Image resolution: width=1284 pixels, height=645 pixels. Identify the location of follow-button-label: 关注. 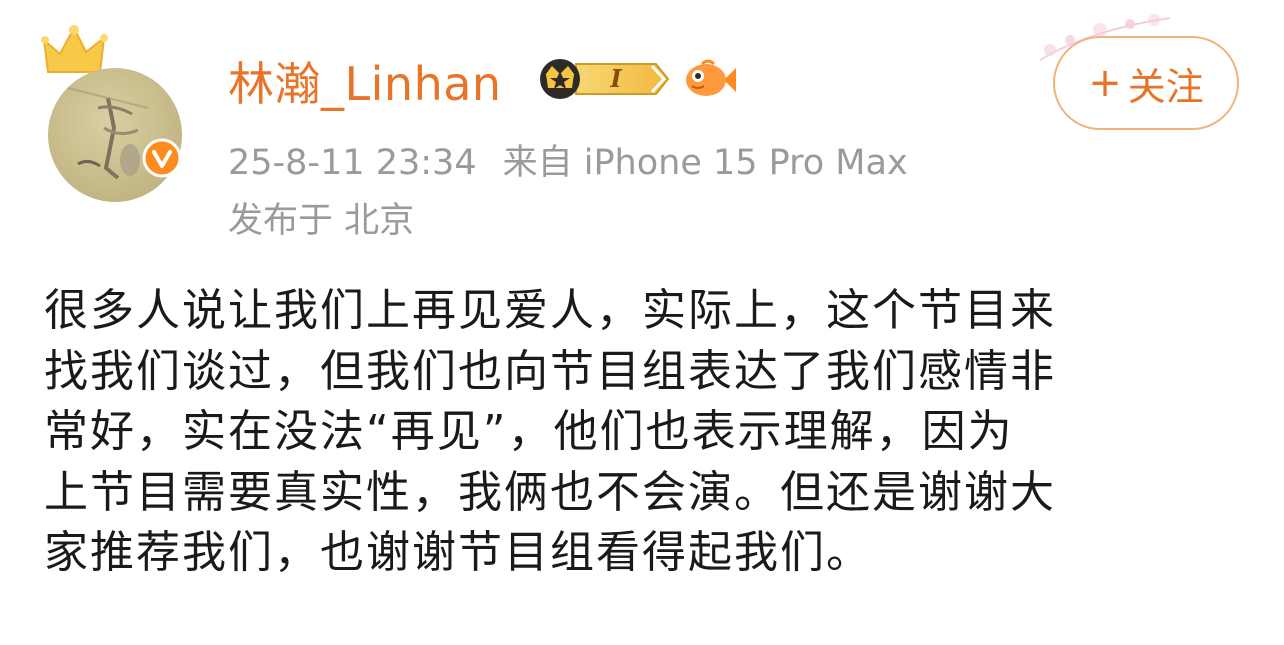
(1165, 86).